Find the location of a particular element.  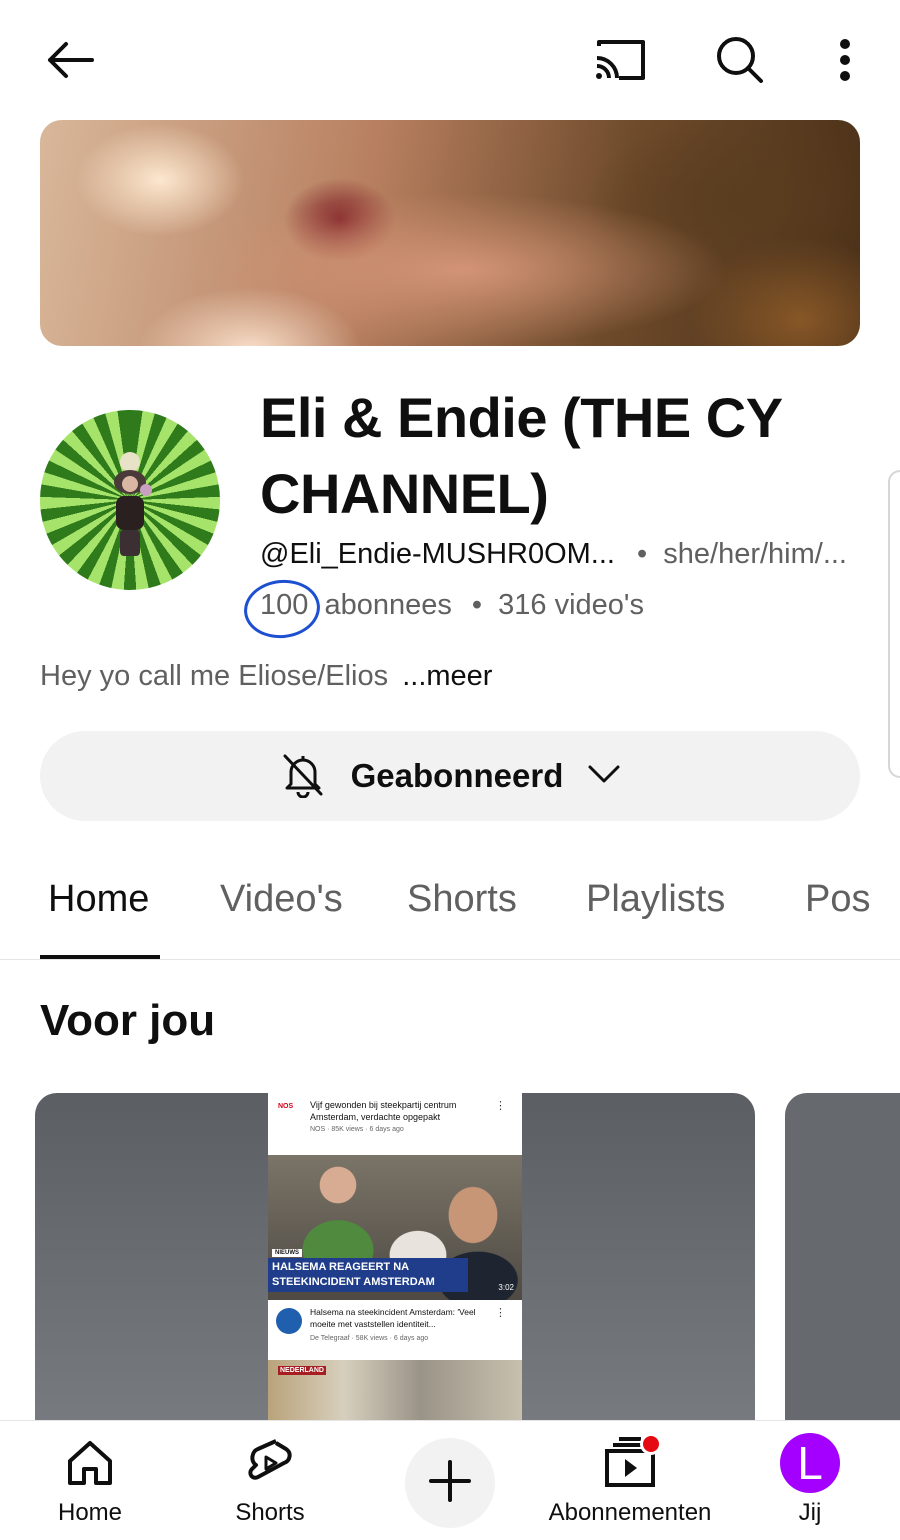

tab-videos: Video's is located at coordinates (281, 899).